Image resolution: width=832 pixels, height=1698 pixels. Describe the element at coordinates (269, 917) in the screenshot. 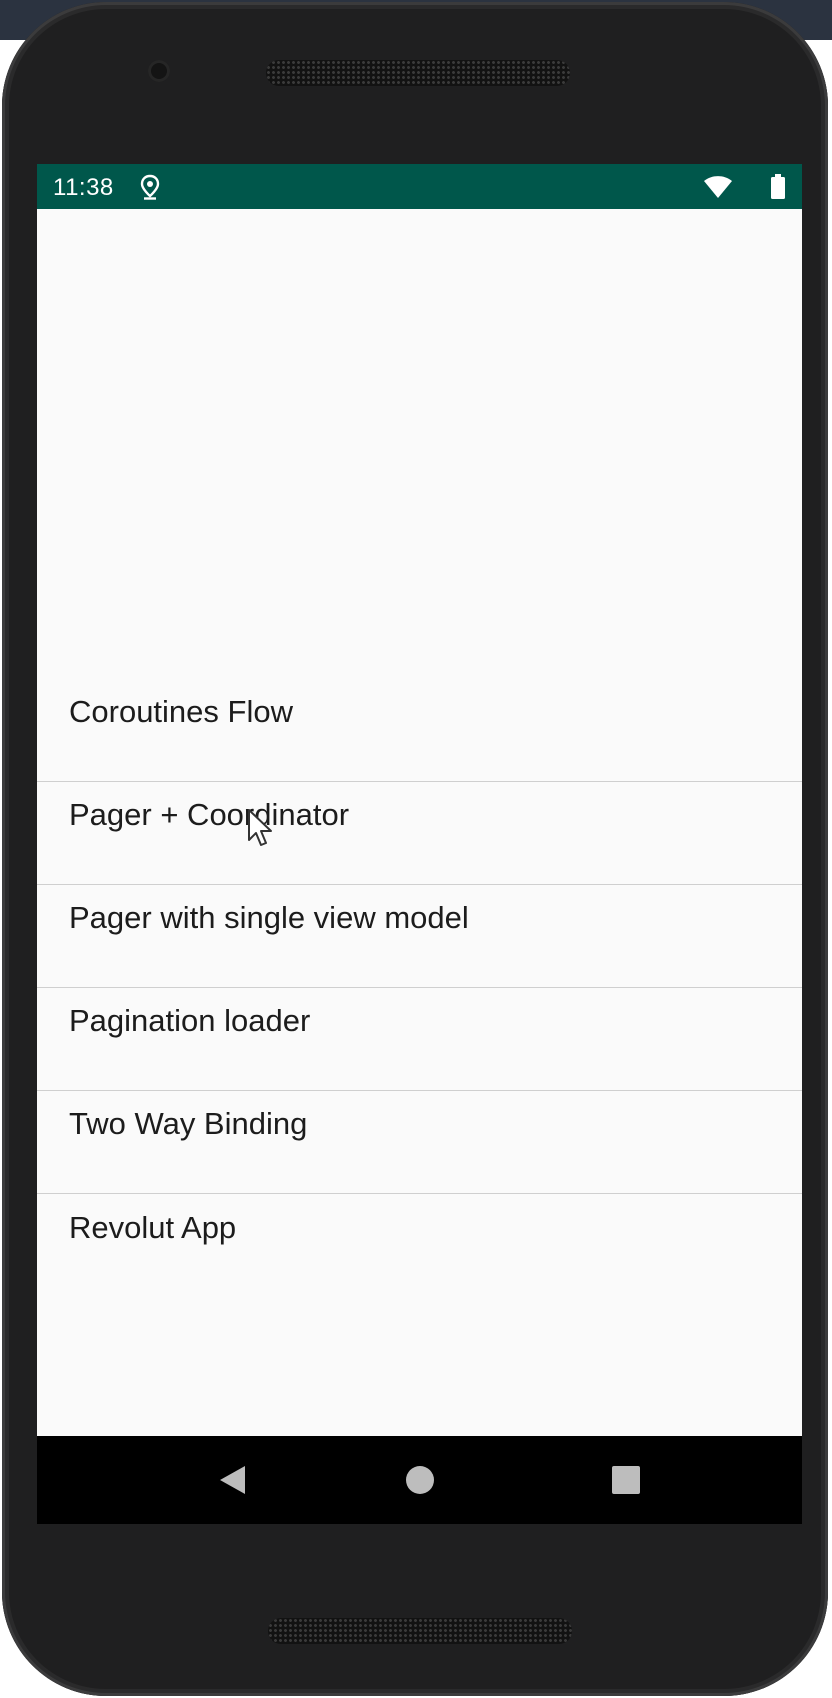

I see `menu-item-label: Pager with single view model` at that location.